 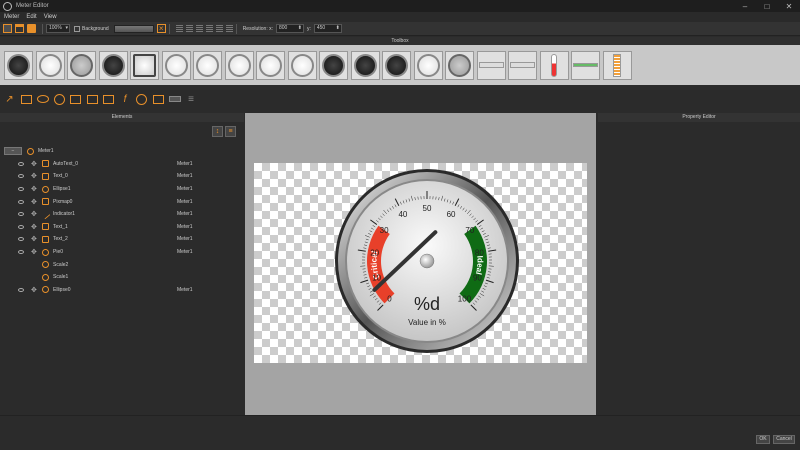 What do you see at coordinates (217, 131) in the screenshot?
I see `sort-icon: ↕` at bounding box center [217, 131].